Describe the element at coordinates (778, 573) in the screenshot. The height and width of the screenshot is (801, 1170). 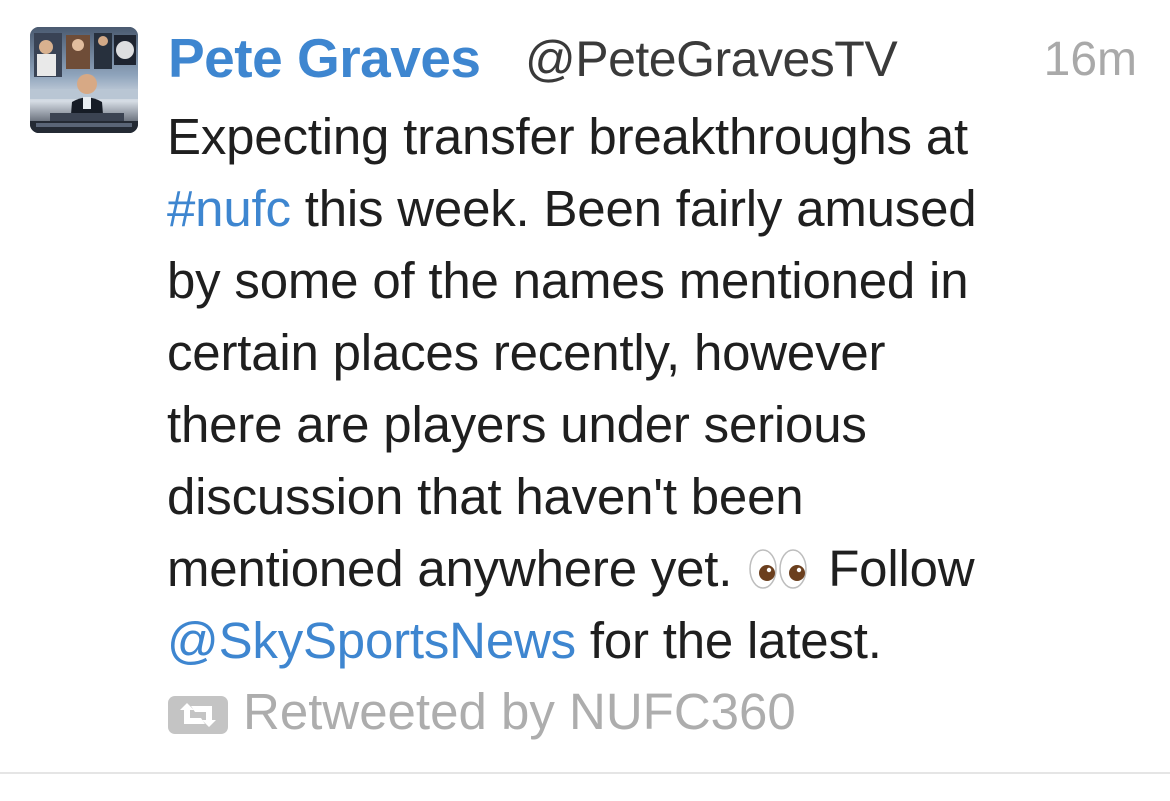
I see `eyes-emoji` at that location.